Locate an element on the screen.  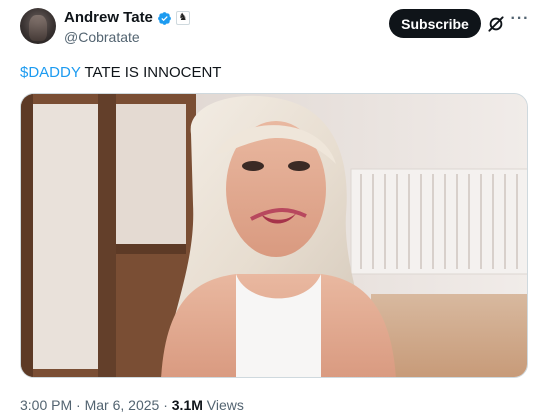
affiliate-badge-icon: ♞ is located at coordinates (182, 18).